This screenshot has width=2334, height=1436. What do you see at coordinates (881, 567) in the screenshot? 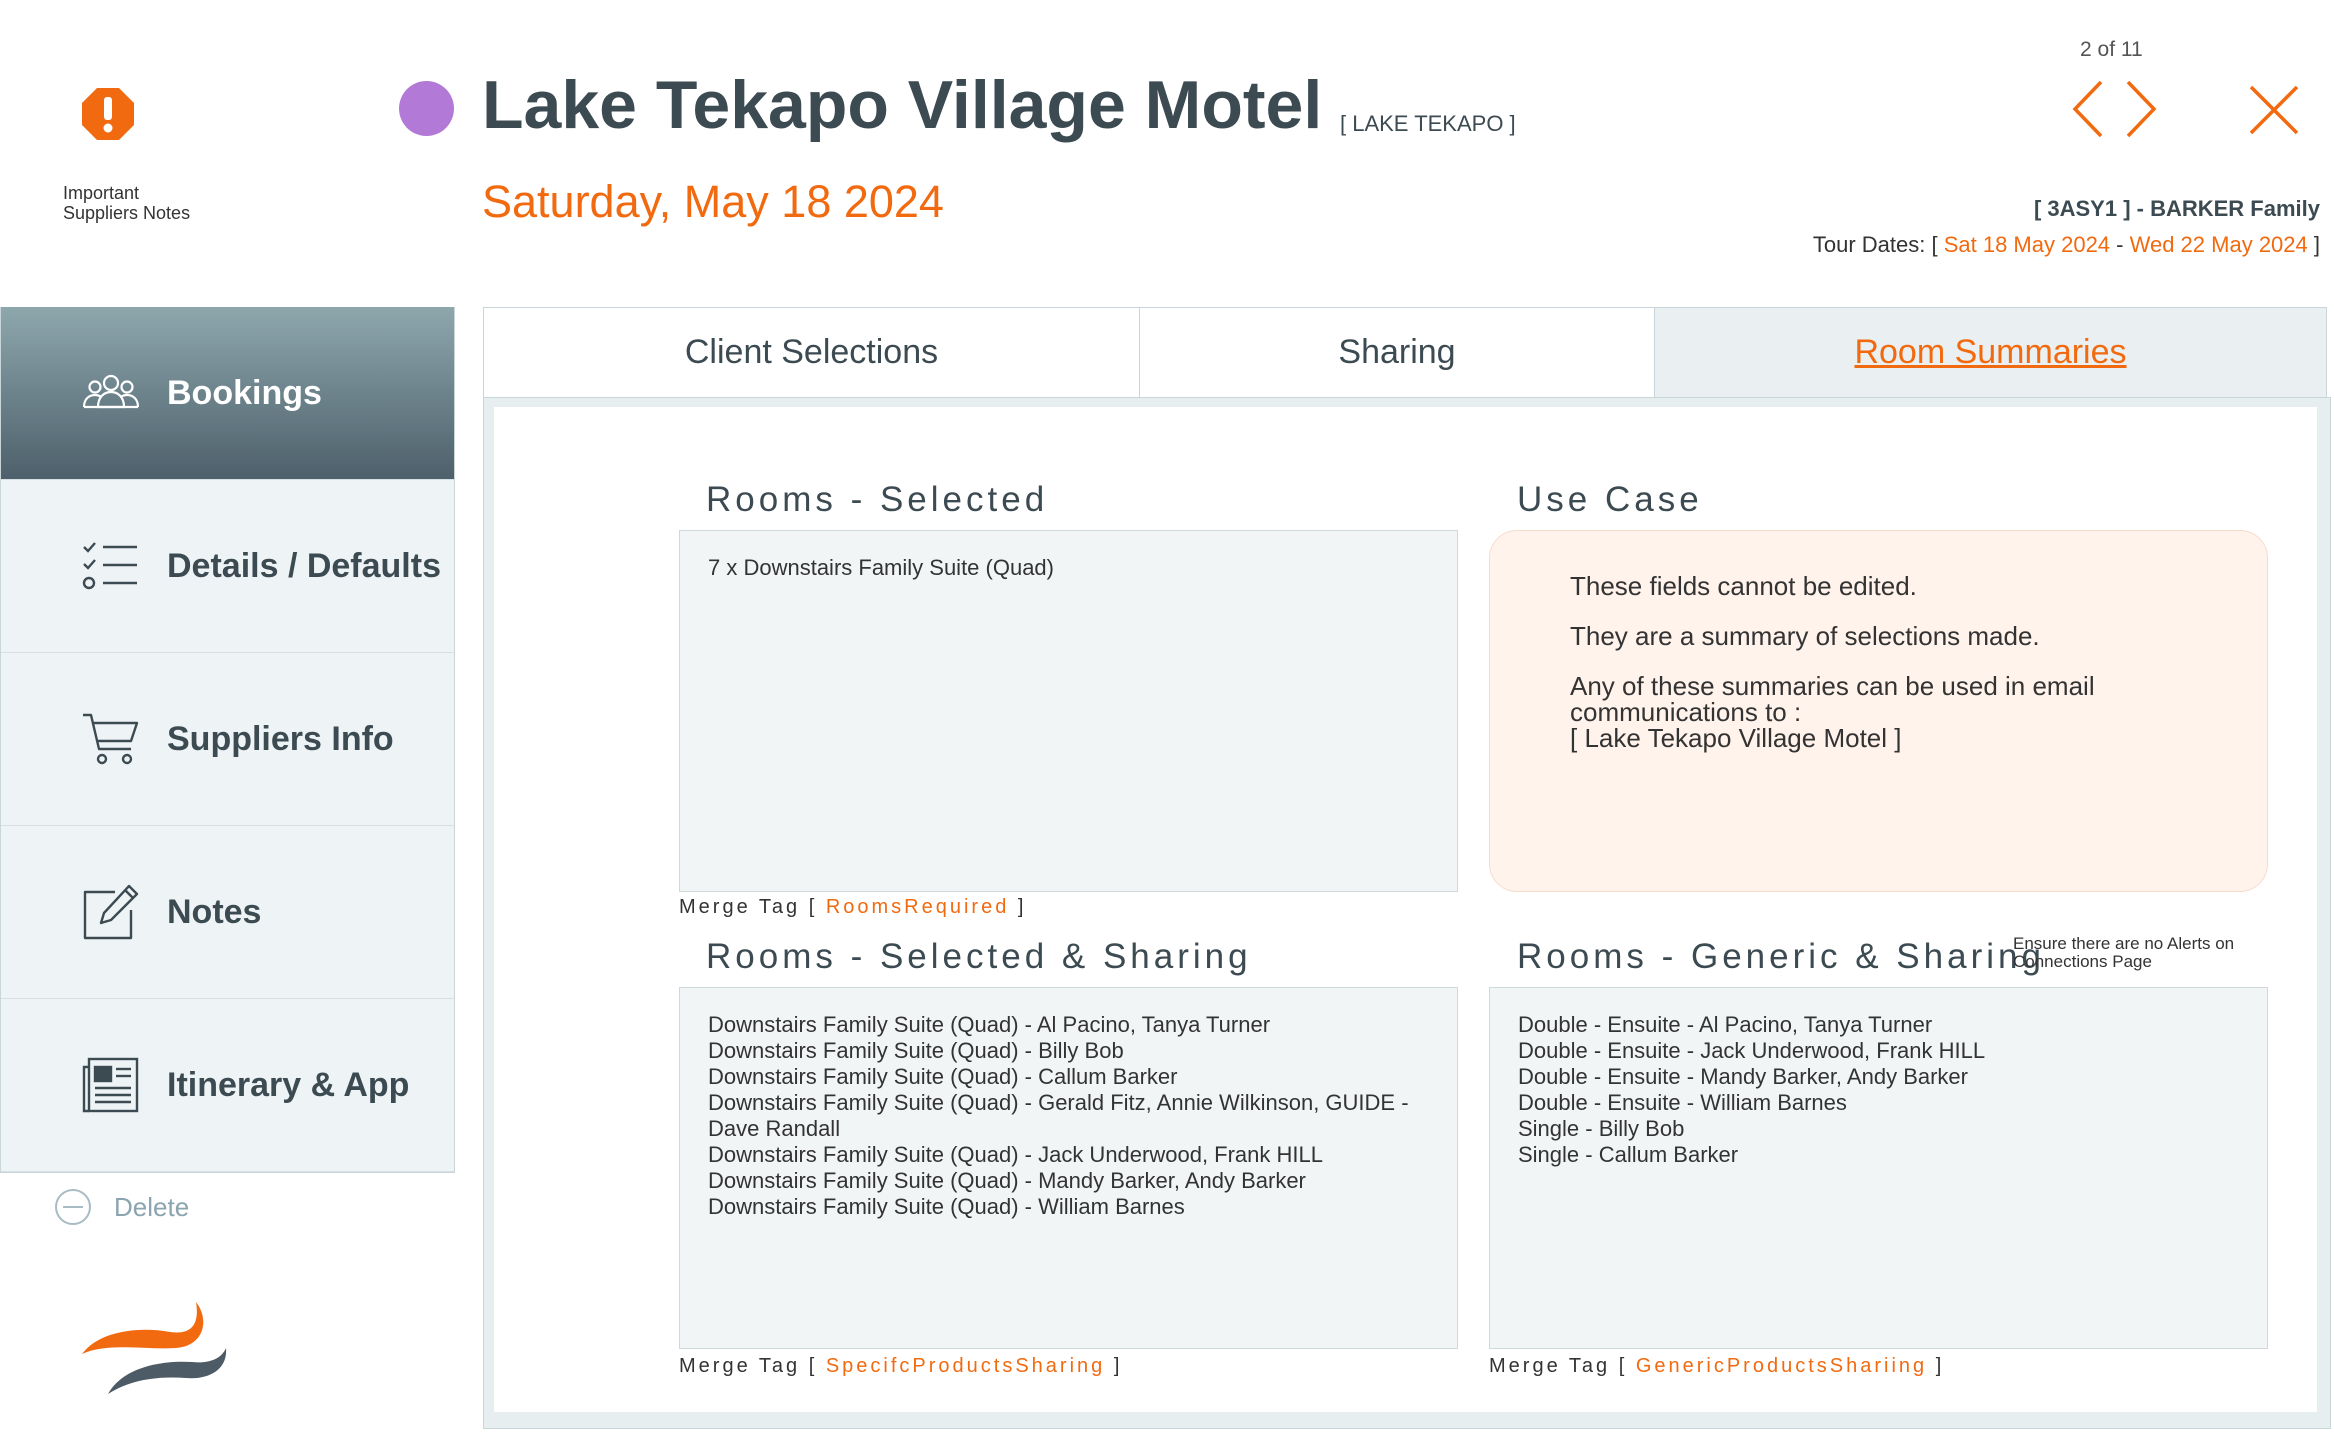
I see `rooms-selected-line: 7 x Downstairs Family Suite (Quad)` at bounding box center [881, 567].